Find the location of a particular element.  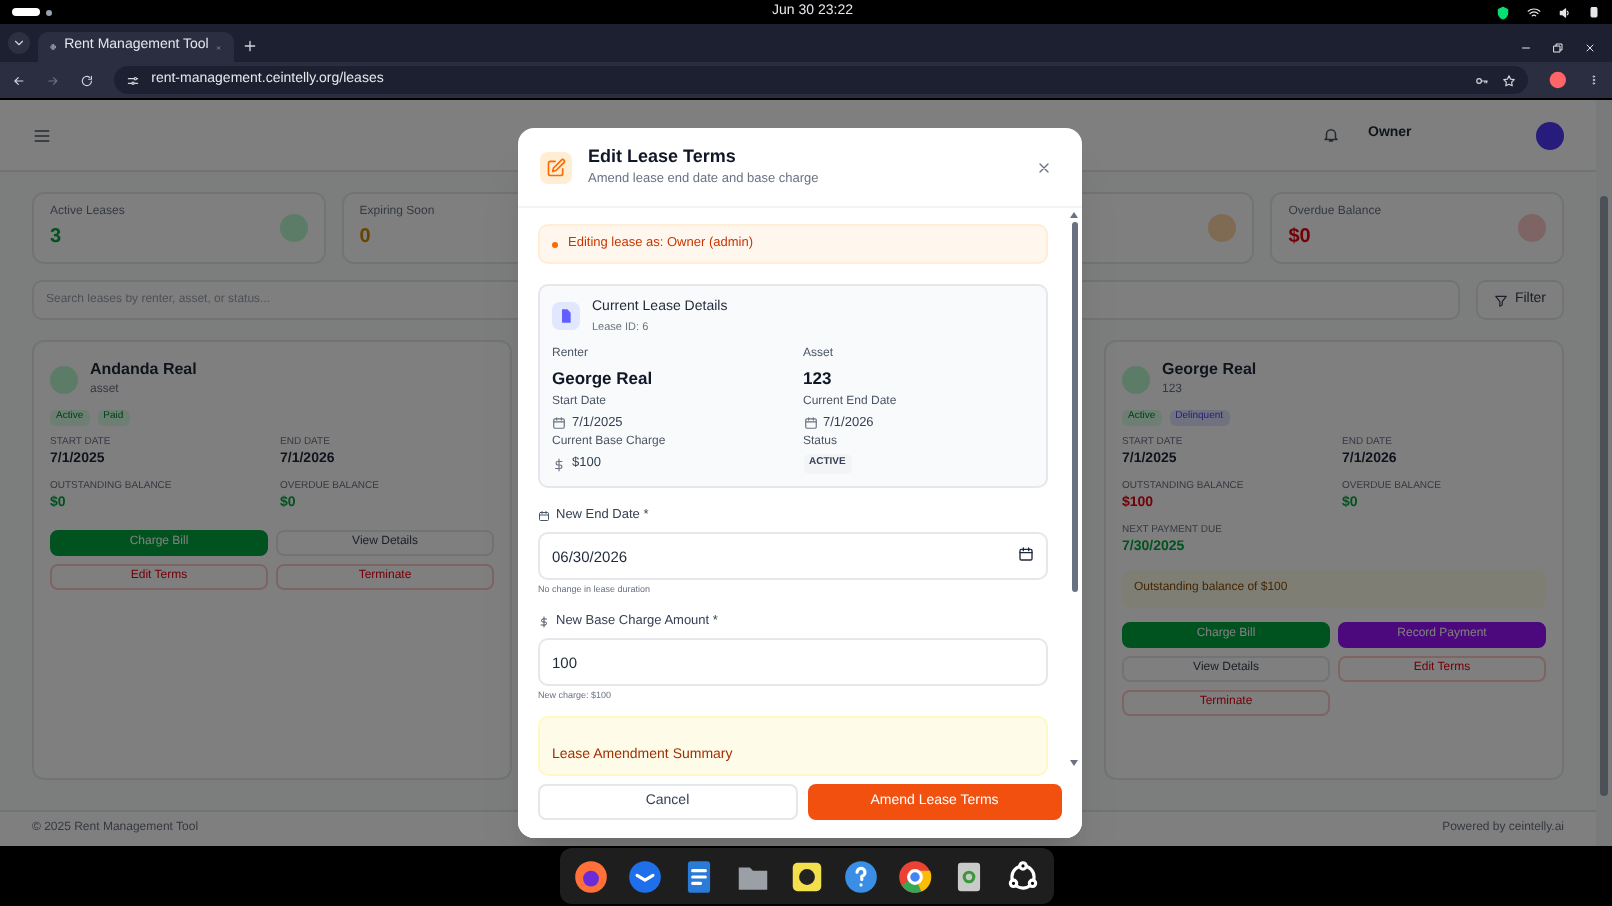

stat-value: $0 is located at coordinates (1300, 238).